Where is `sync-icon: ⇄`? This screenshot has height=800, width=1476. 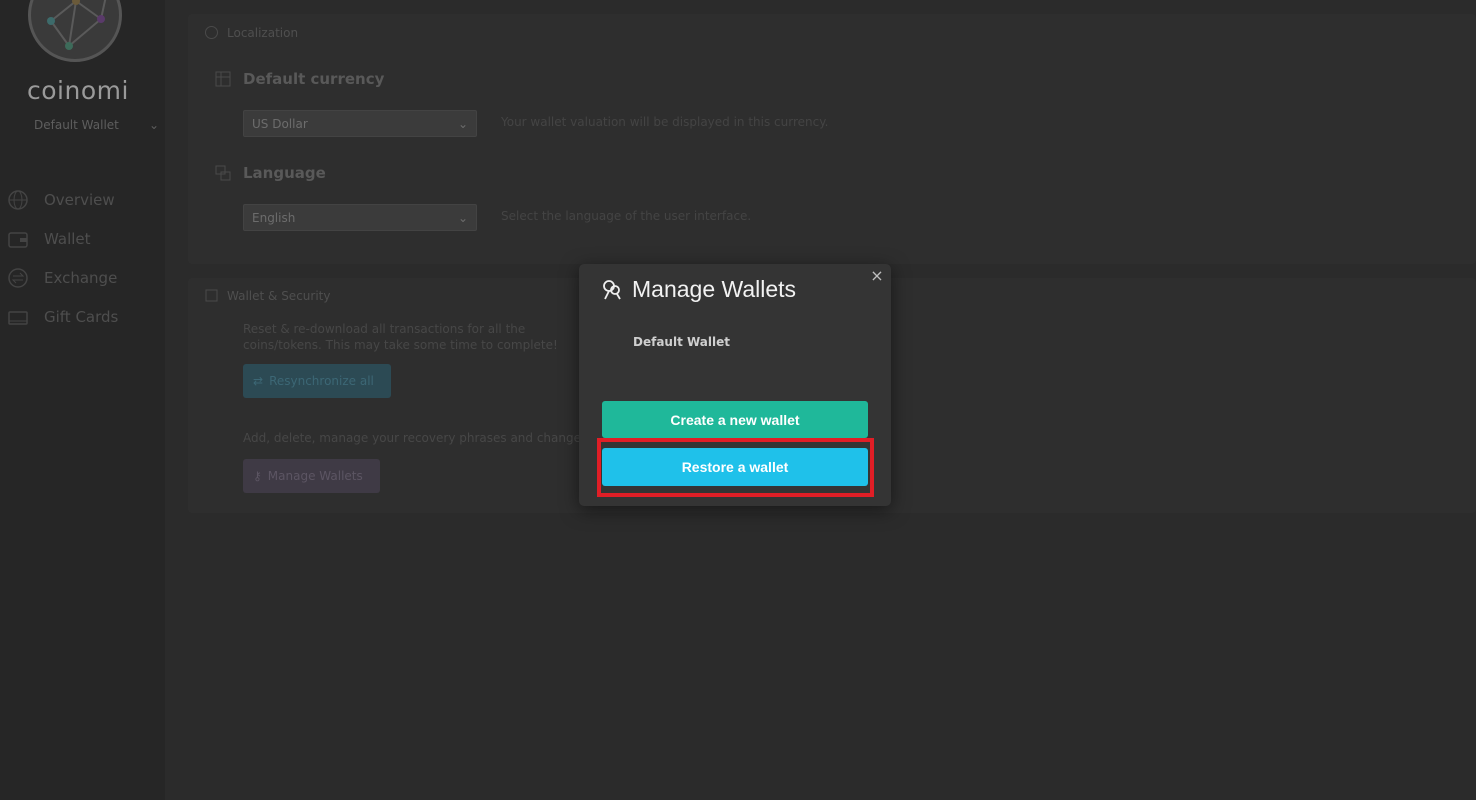 sync-icon: ⇄ is located at coordinates (258, 381).